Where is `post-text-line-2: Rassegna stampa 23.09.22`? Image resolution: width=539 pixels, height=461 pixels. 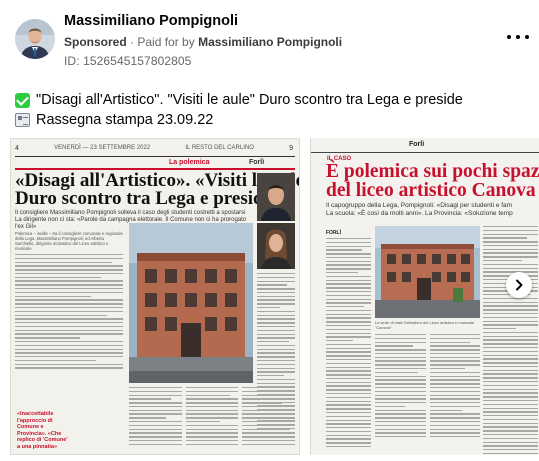 post-text-line-2: Rassegna stampa 23.09.22 is located at coordinates (114, 120).